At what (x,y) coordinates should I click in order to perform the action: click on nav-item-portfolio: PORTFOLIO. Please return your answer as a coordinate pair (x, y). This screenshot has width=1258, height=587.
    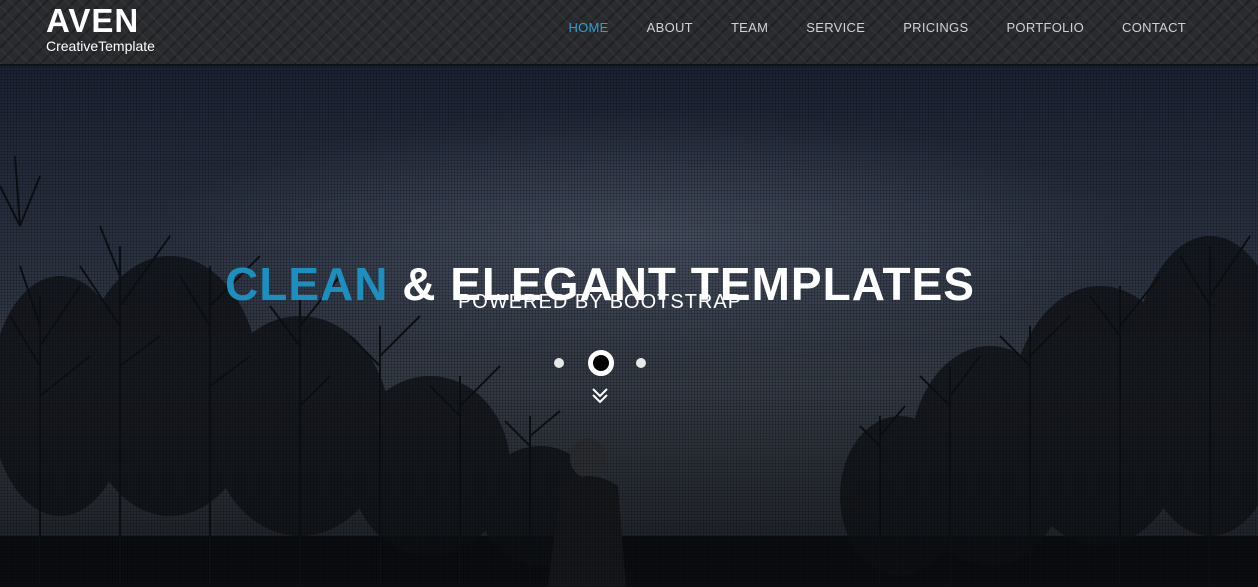
    Looking at the image, I should click on (1045, 27).